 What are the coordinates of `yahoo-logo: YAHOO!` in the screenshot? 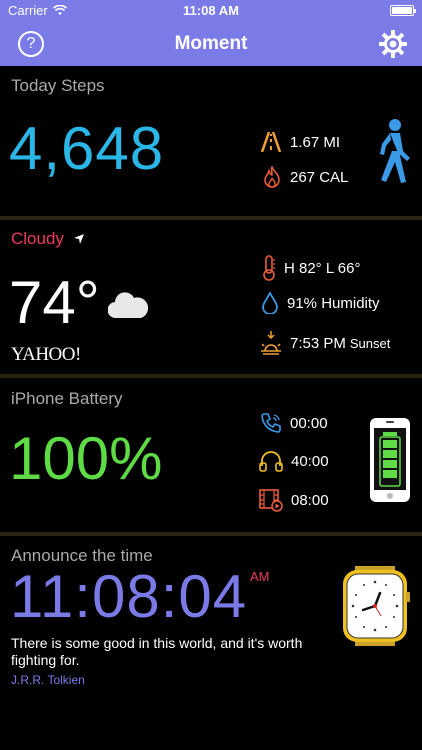 It's located at (46, 354).